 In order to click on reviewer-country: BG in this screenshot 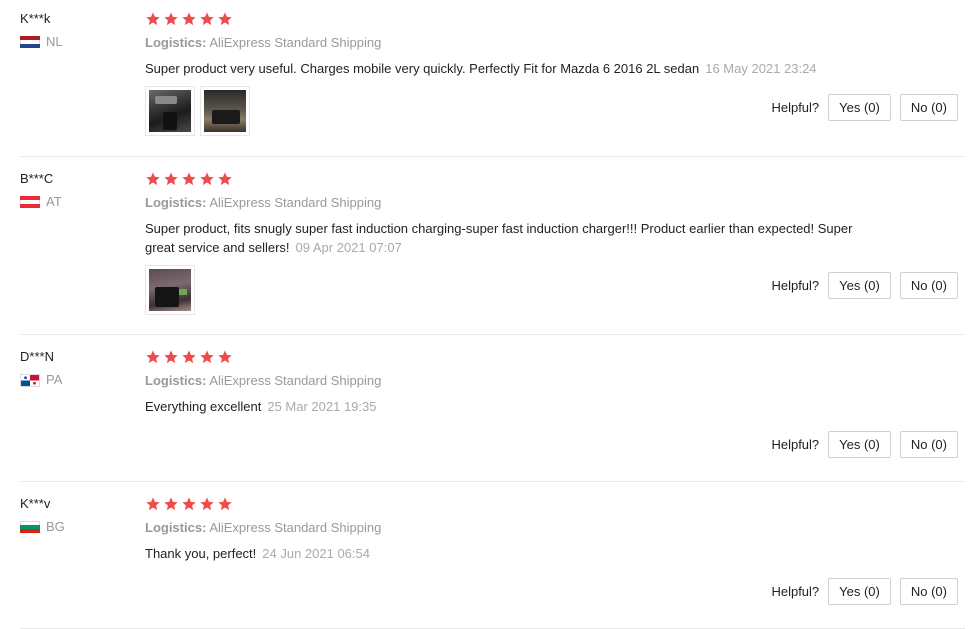, I will do `click(42, 527)`.